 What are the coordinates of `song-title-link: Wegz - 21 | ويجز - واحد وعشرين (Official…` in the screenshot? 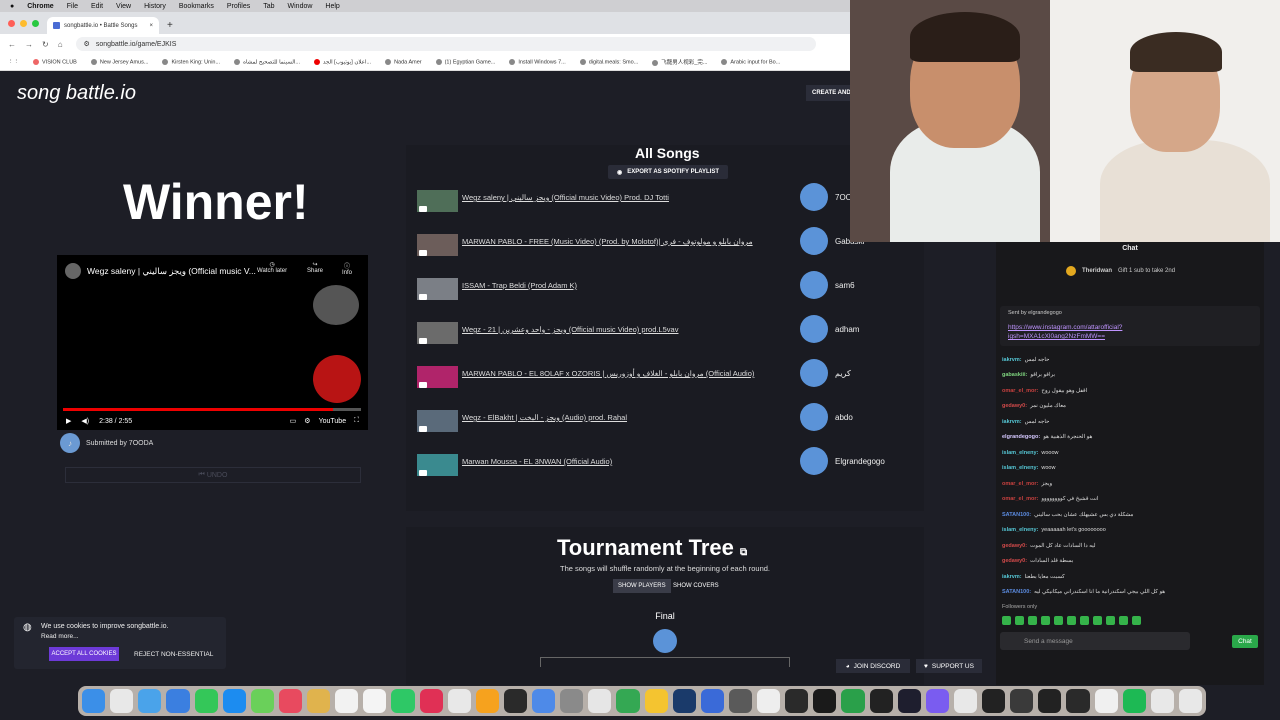 It's located at (570, 329).